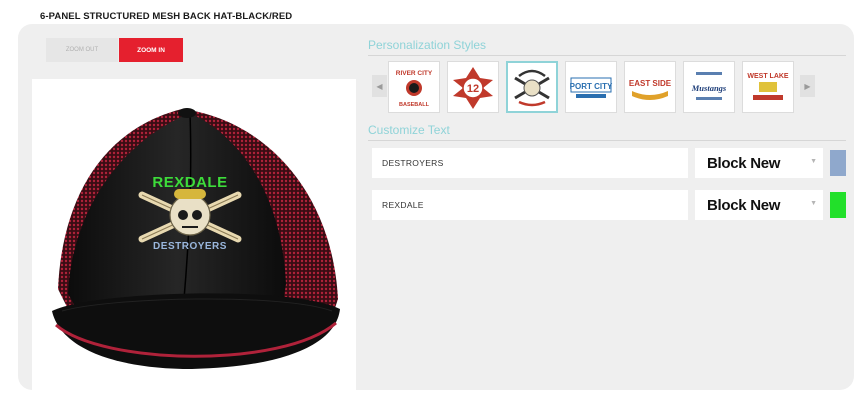 The image size is (862, 394). I want to click on styles-next-arrow: ▶, so click(807, 86).